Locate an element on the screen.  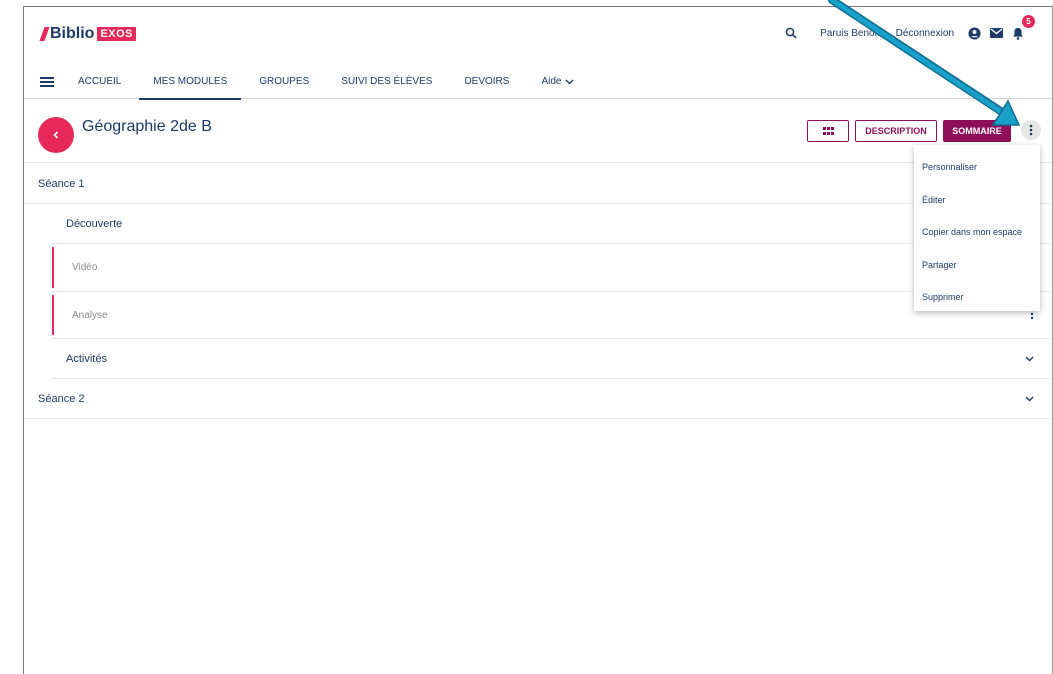
logo: Biblio EXOS is located at coordinates (88, 34).